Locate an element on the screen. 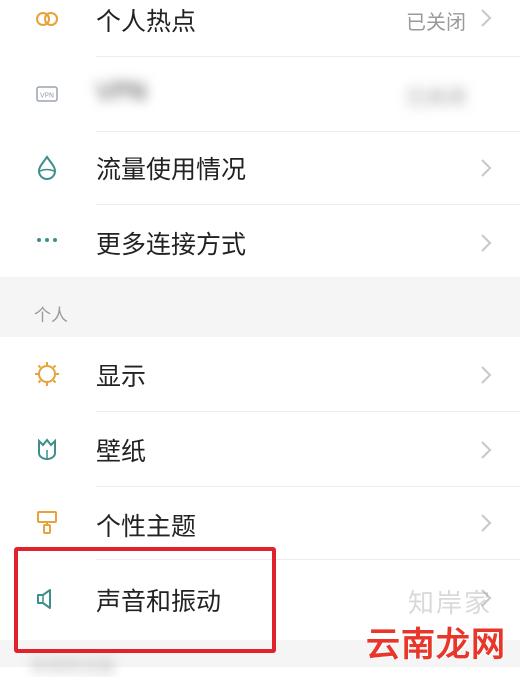  settings-row-label: 显示 is located at coordinates (121, 376).